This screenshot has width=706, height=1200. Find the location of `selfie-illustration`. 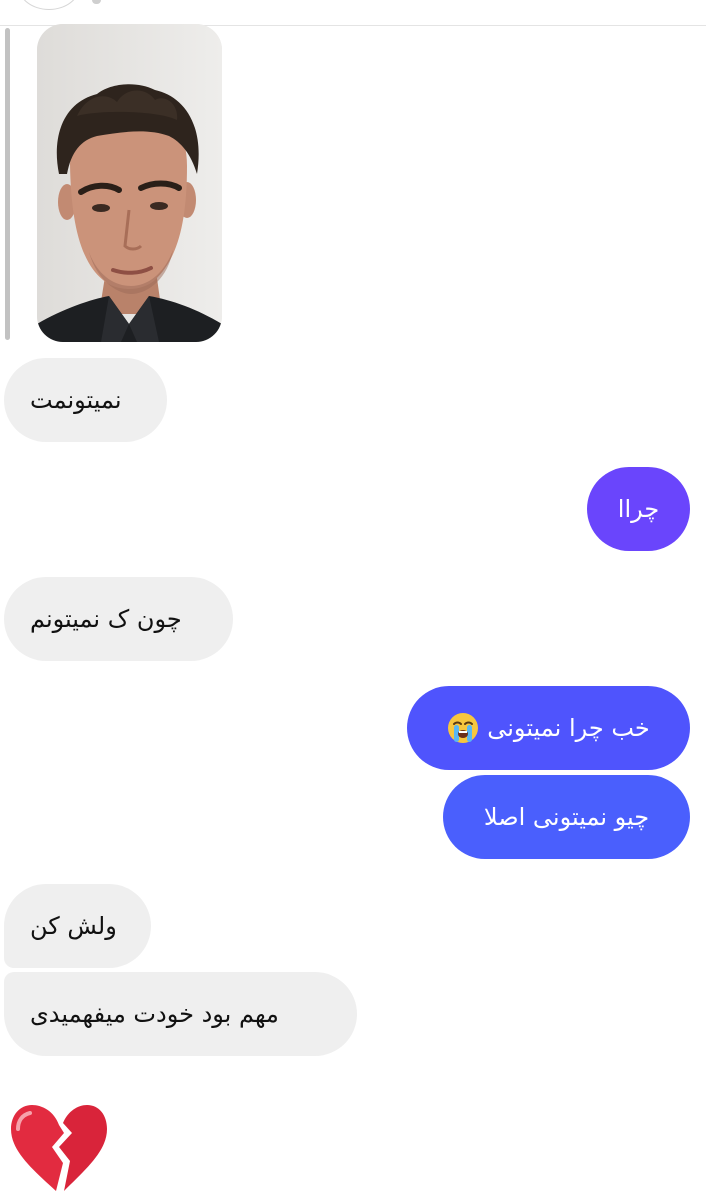

selfie-illustration is located at coordinates (129, 183).